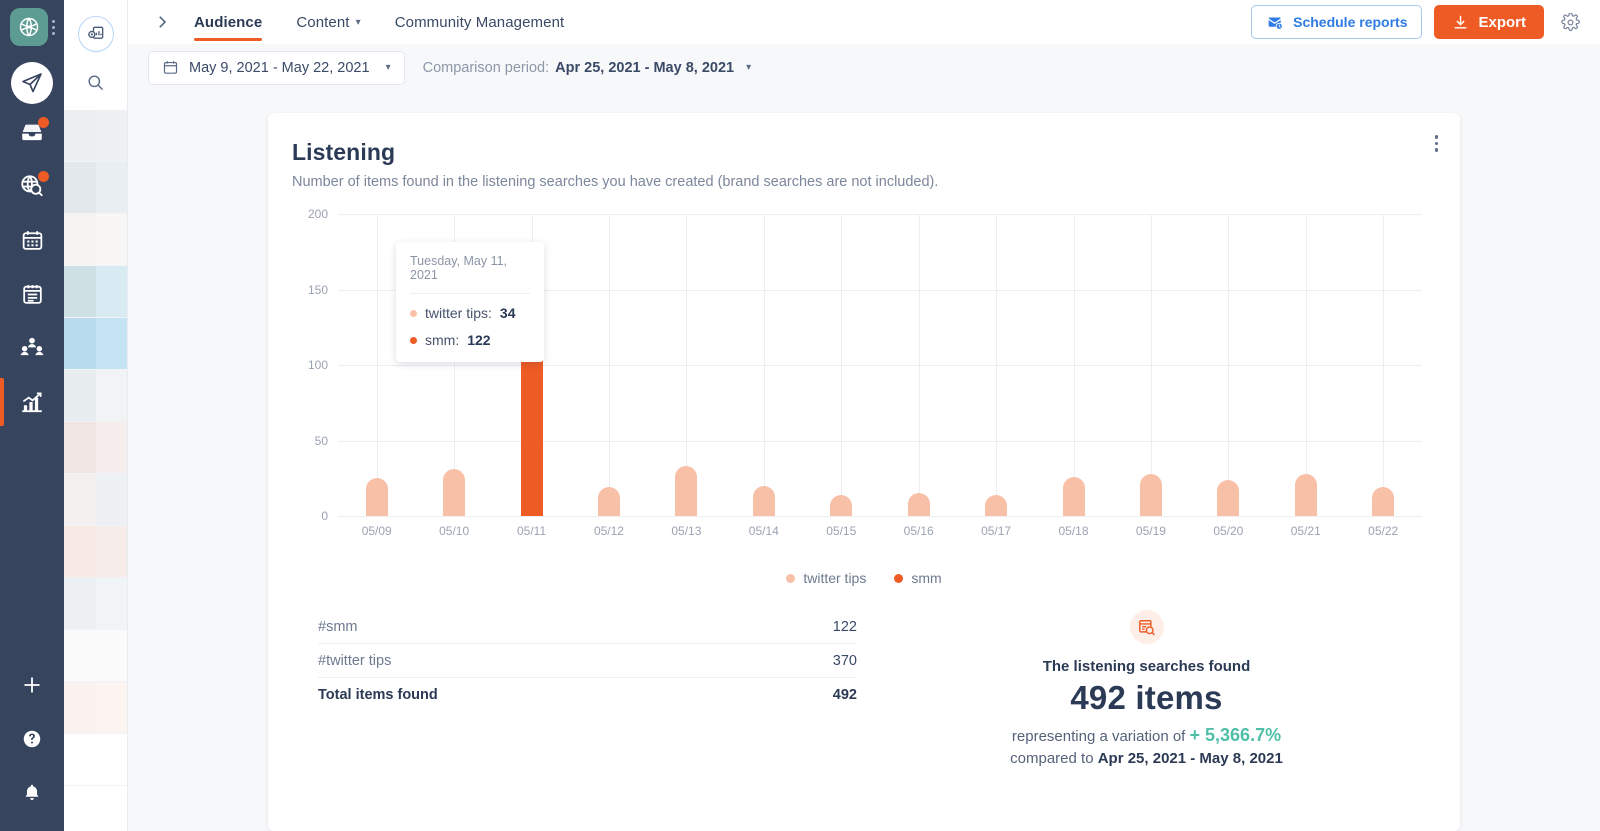 The height and width of the screenshot is (831, 1600). What do you see at coordinates (763, 531) in the screenshot?
I see `chart-x-tick: 05/14` at bounding box center [763, 531].